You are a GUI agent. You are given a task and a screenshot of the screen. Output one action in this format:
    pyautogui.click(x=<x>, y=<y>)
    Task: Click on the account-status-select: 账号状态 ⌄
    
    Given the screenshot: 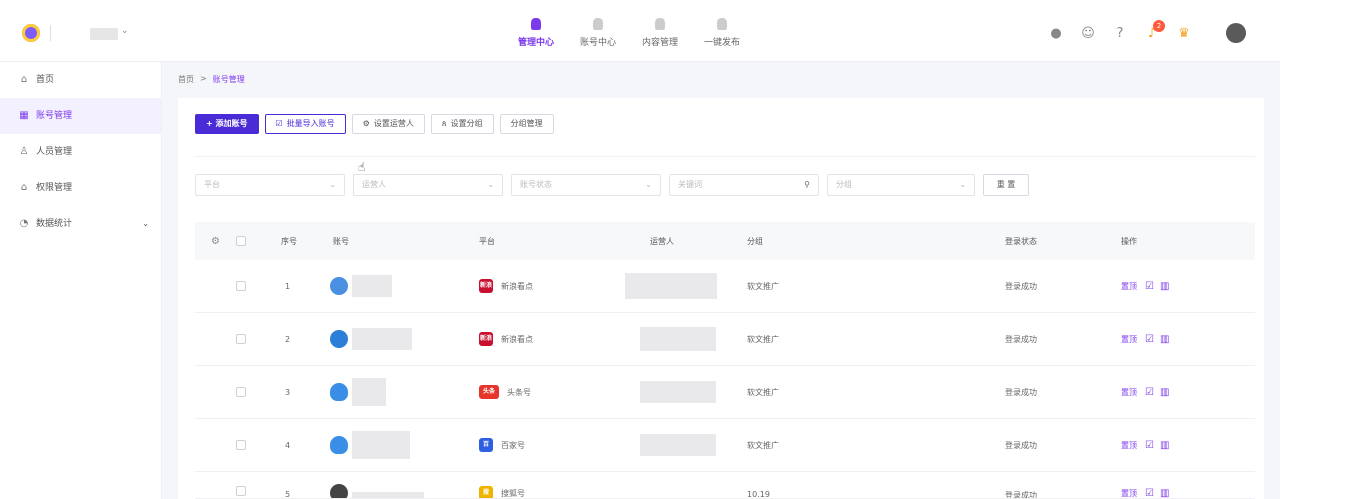 What is the action you would take?
    pyautogui.click(x=586, y=185)
    